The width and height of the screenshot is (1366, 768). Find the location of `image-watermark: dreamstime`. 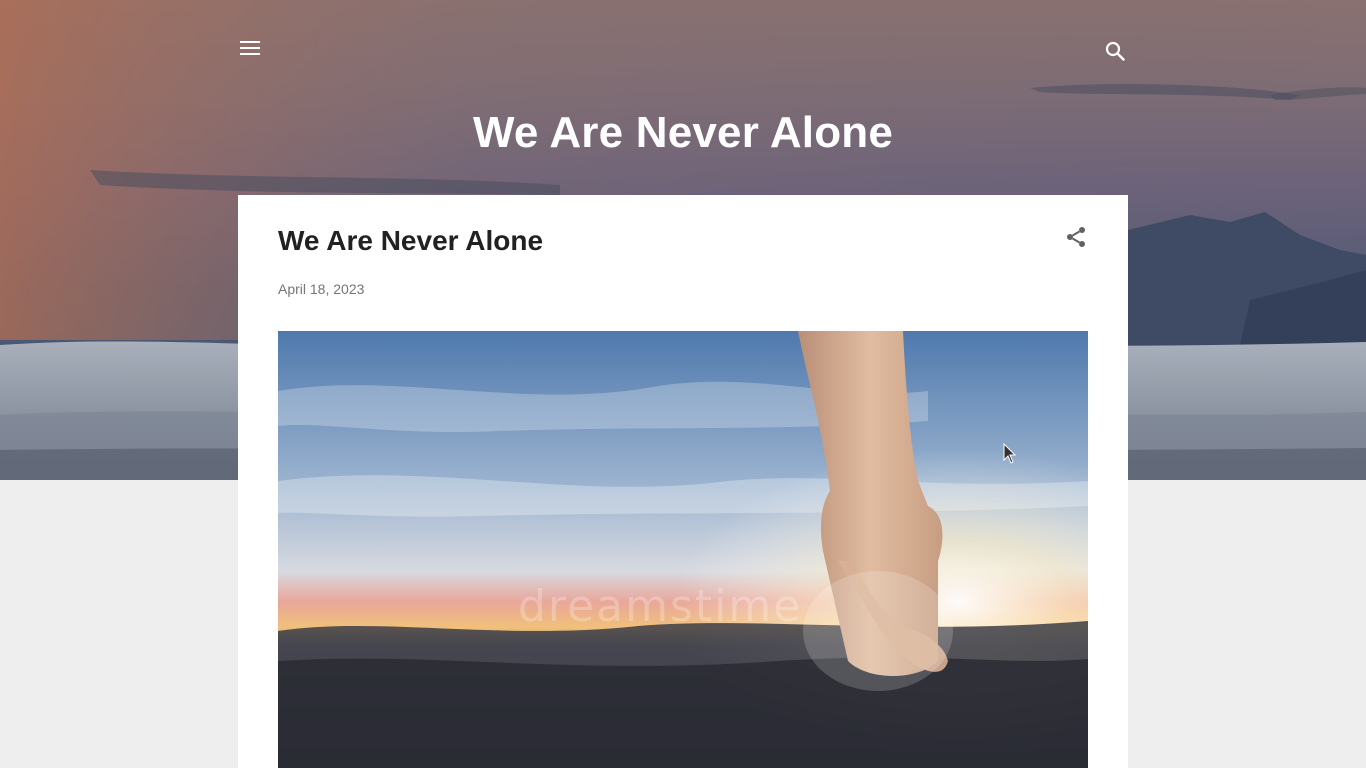

image-watermark: dreamstime is located at coordinates (660, 606).